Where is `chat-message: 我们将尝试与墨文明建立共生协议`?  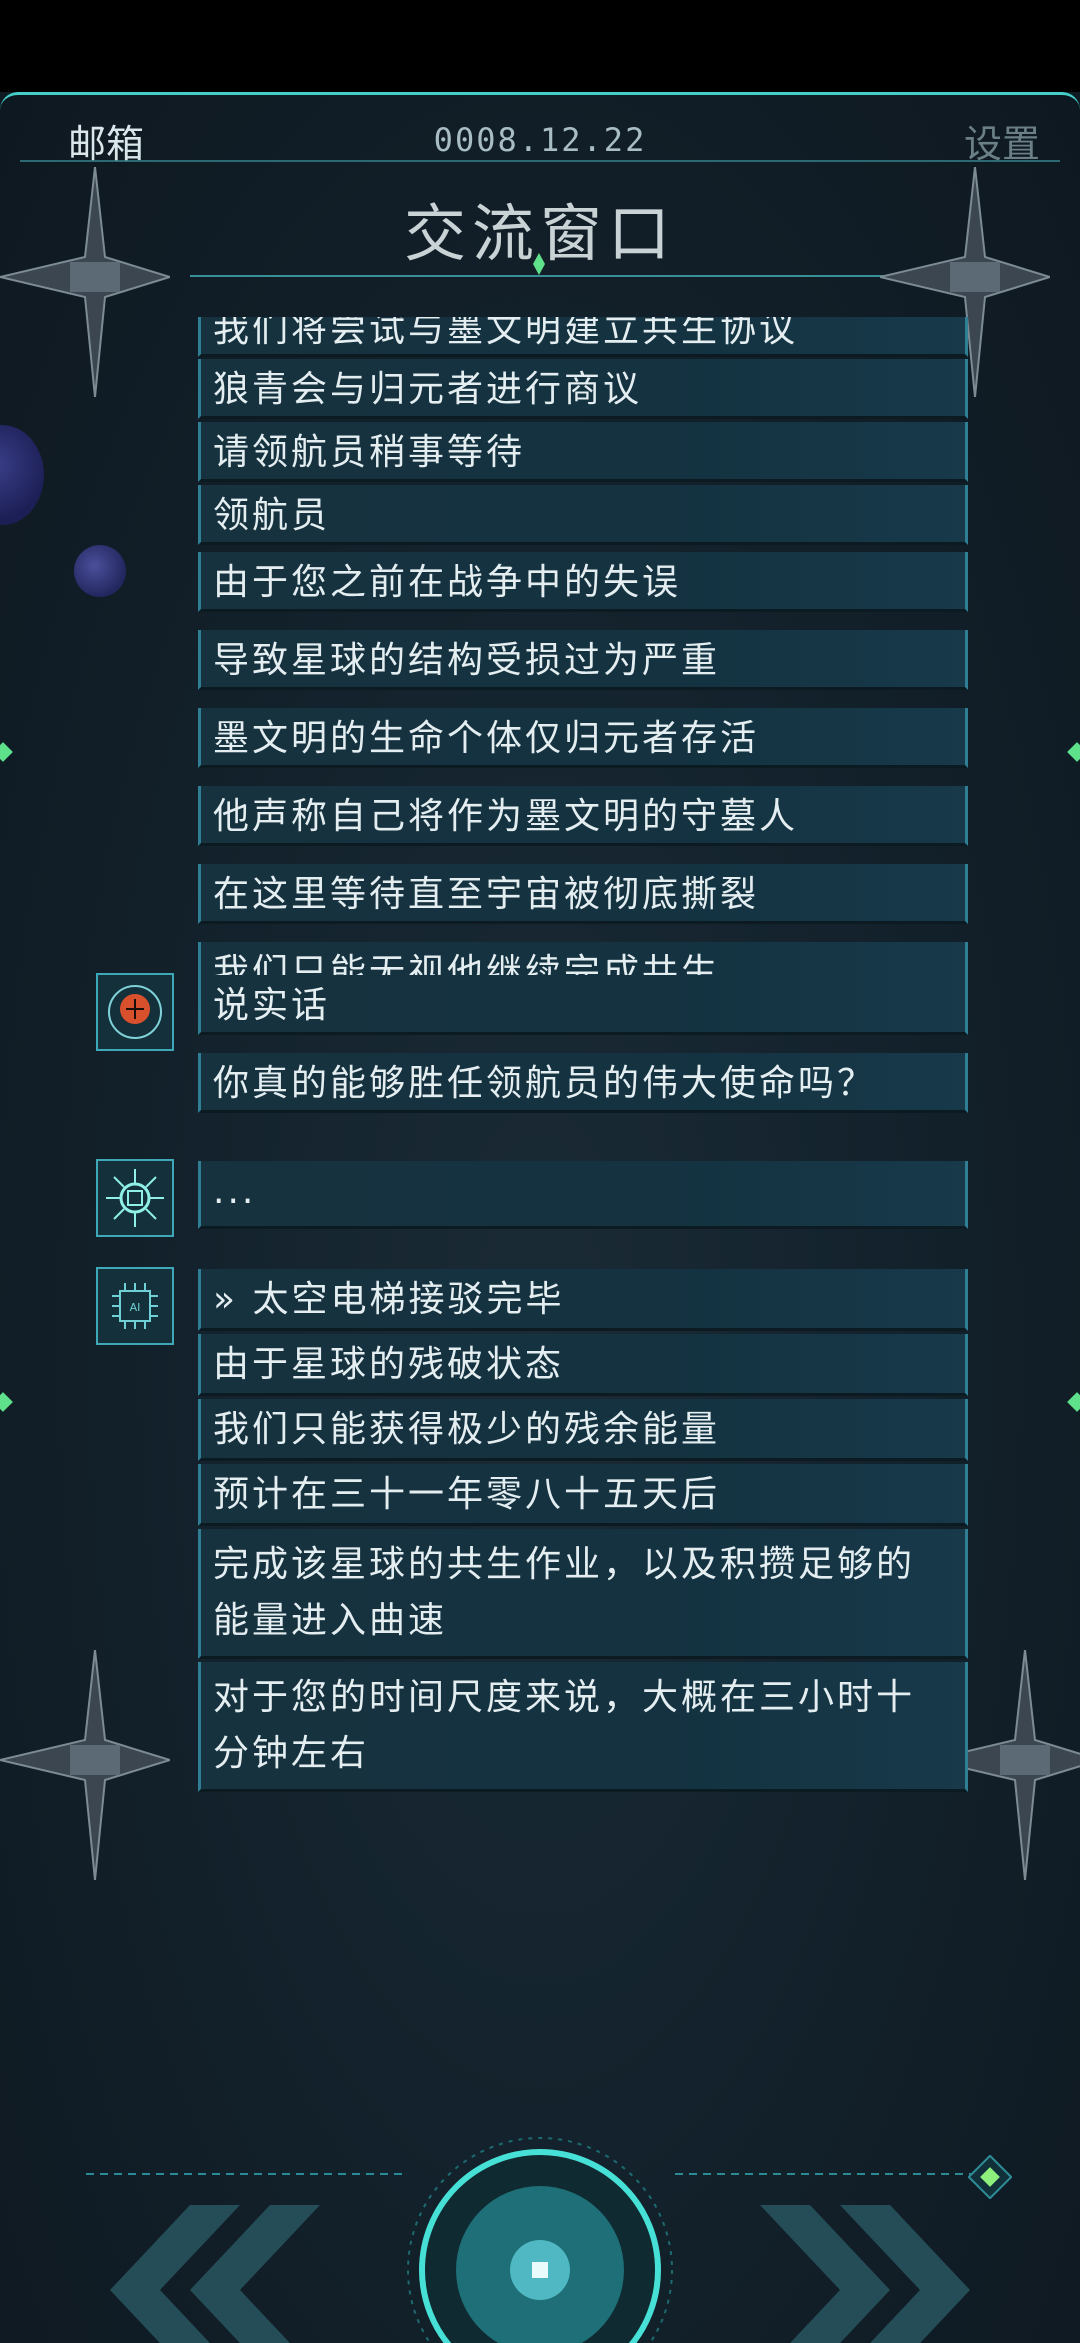
chat-message: 我们将尝试与墨文明建立共生协议 is located at coordinates (583, 337).